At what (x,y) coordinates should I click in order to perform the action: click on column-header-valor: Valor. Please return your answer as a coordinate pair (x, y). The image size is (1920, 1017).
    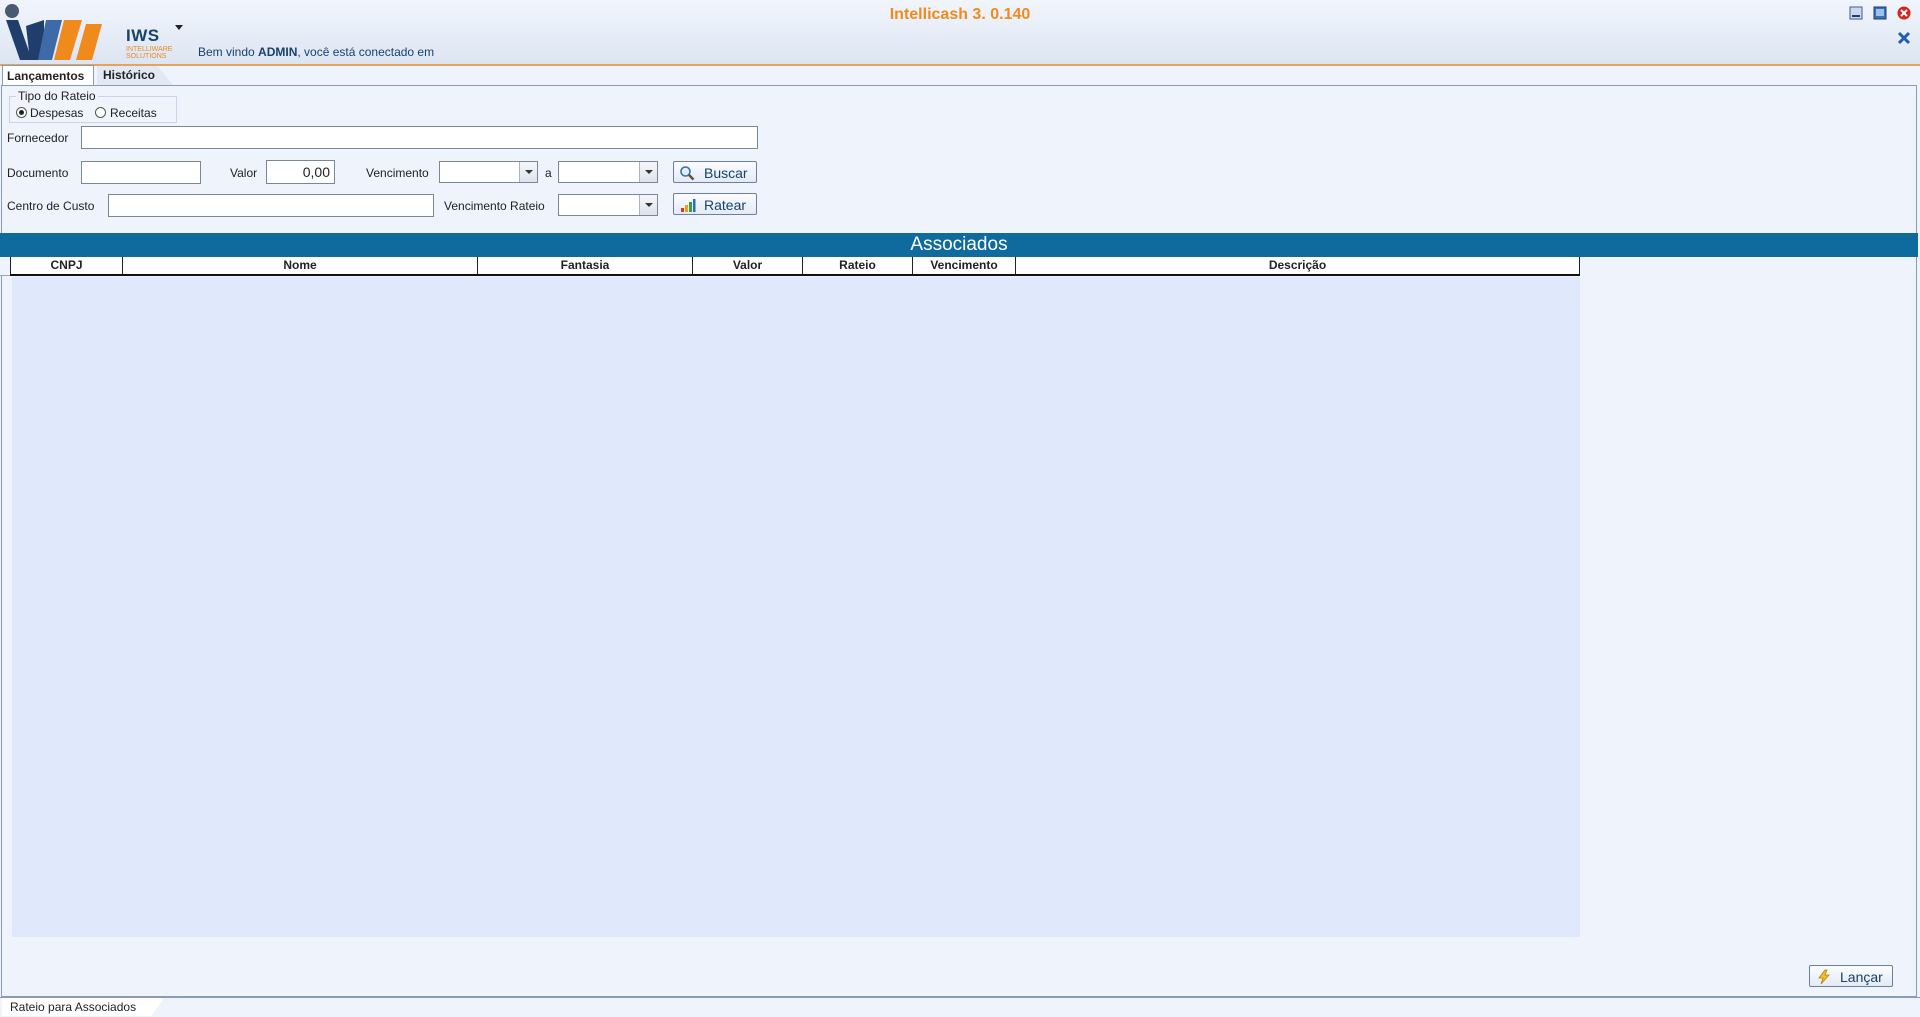
    Looking at the image, I should click on (747, 265).